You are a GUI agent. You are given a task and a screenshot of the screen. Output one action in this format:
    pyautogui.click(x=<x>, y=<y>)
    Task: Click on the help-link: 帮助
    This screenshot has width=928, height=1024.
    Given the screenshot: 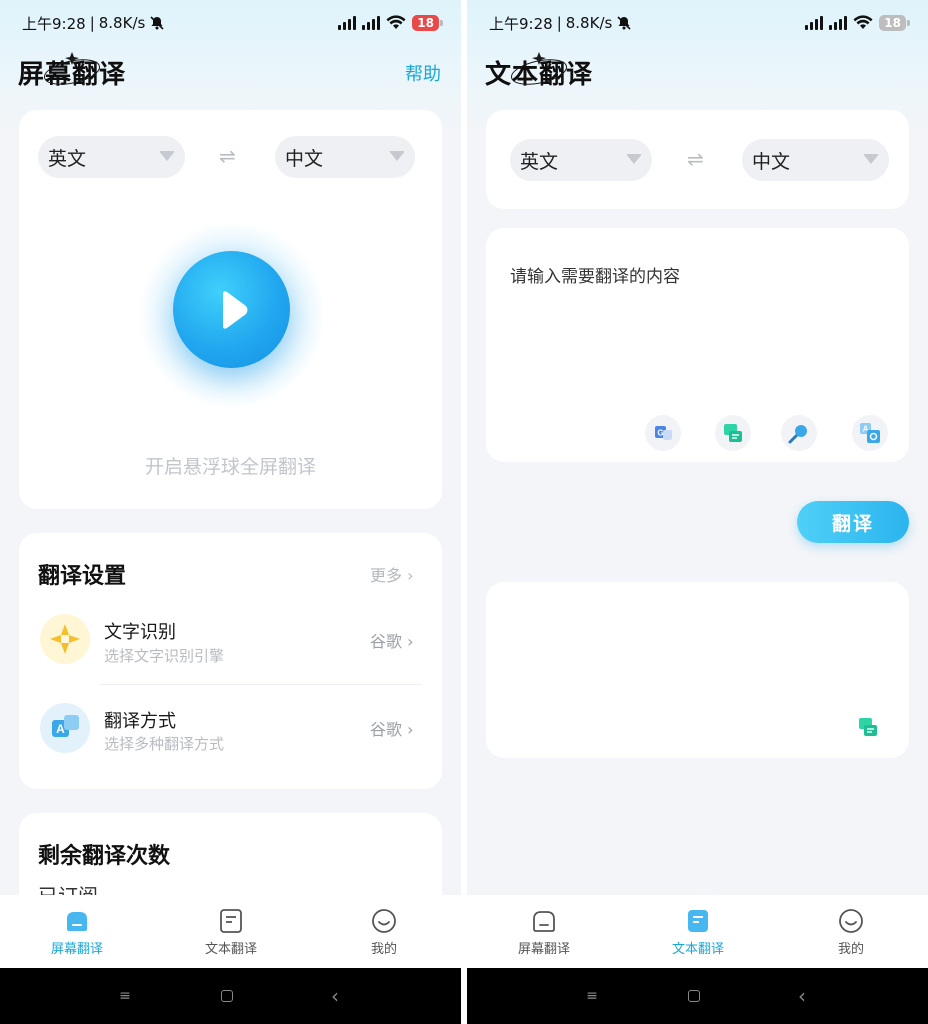 What is the action you would take?
    pyautogui.click(x=423, y=73)
    